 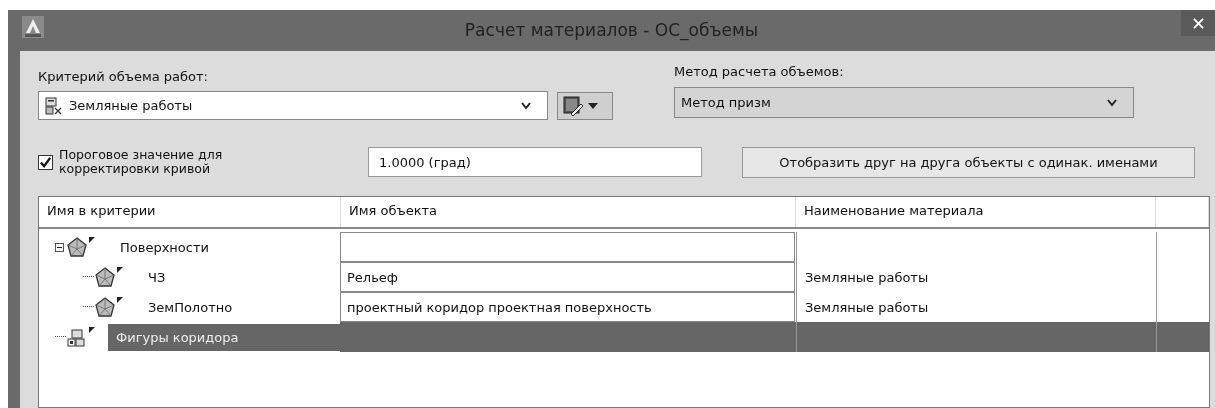 What do you see at coordinates (190, 307) in the screenshot?
I see `tree-item: ЗемПолотно` at bounding box center [190, 307].